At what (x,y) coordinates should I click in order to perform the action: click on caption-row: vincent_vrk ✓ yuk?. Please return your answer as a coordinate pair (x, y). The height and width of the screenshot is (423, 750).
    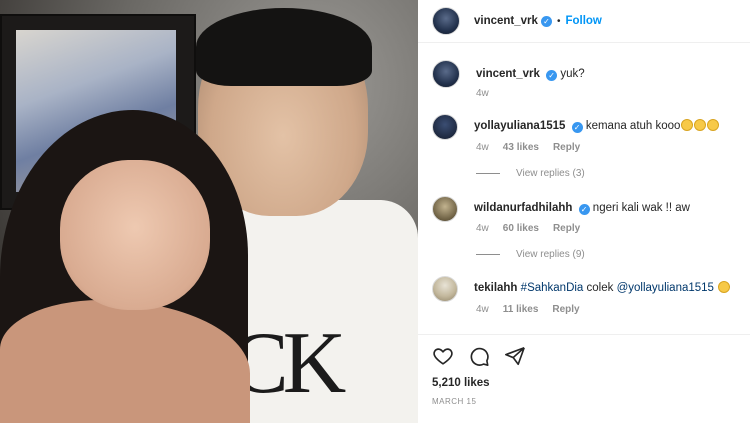
    Looking at the image, I should click on (508, 74).